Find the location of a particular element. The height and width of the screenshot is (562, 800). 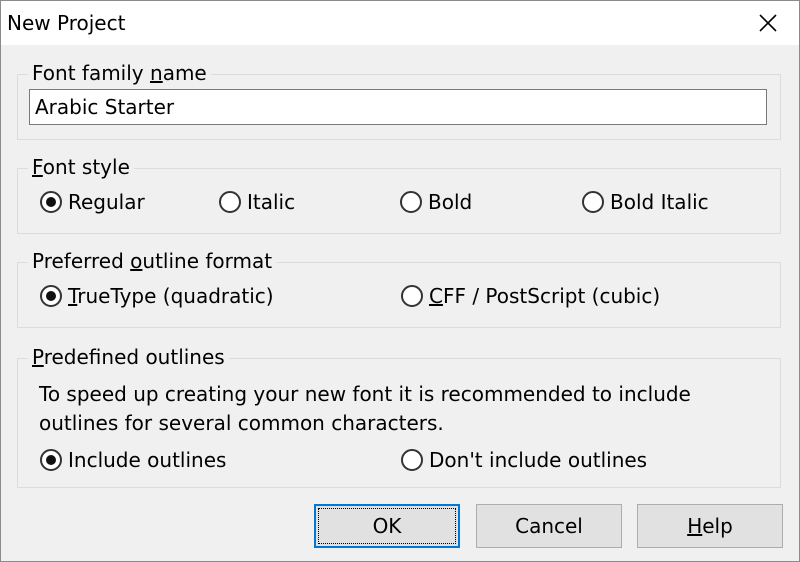

help-button-label: Help is located at coordinates (710, 526).